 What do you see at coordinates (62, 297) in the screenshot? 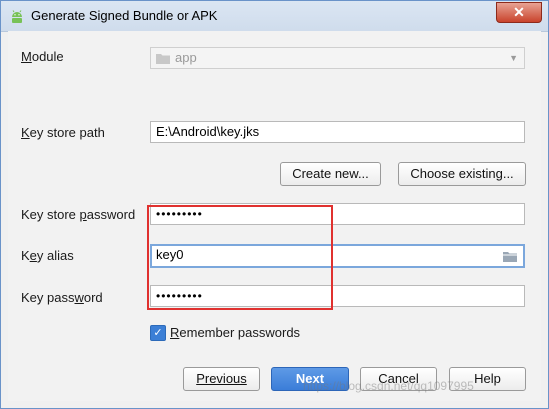
I see `key-password-label: Key password` at bounding box center [62, 297].